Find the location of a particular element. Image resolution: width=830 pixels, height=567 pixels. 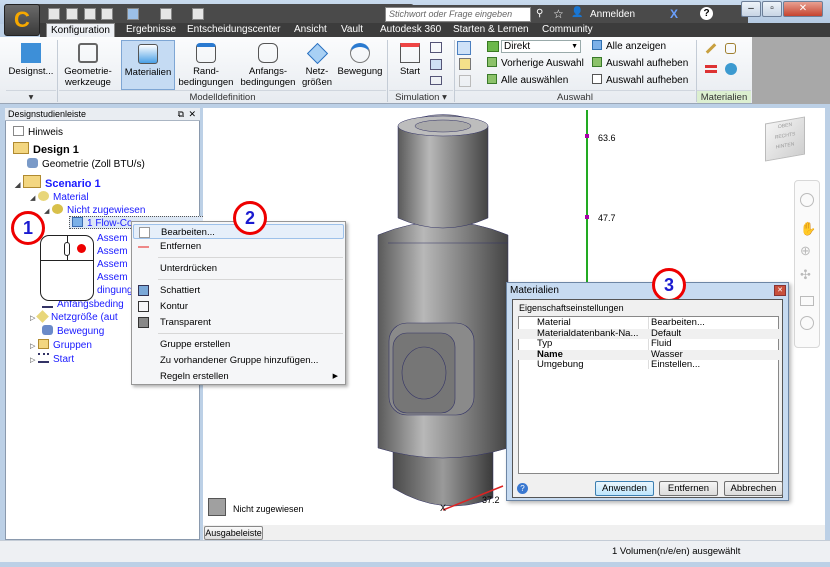

menu-transparent: Transparent is located at coordinates (238, 322).